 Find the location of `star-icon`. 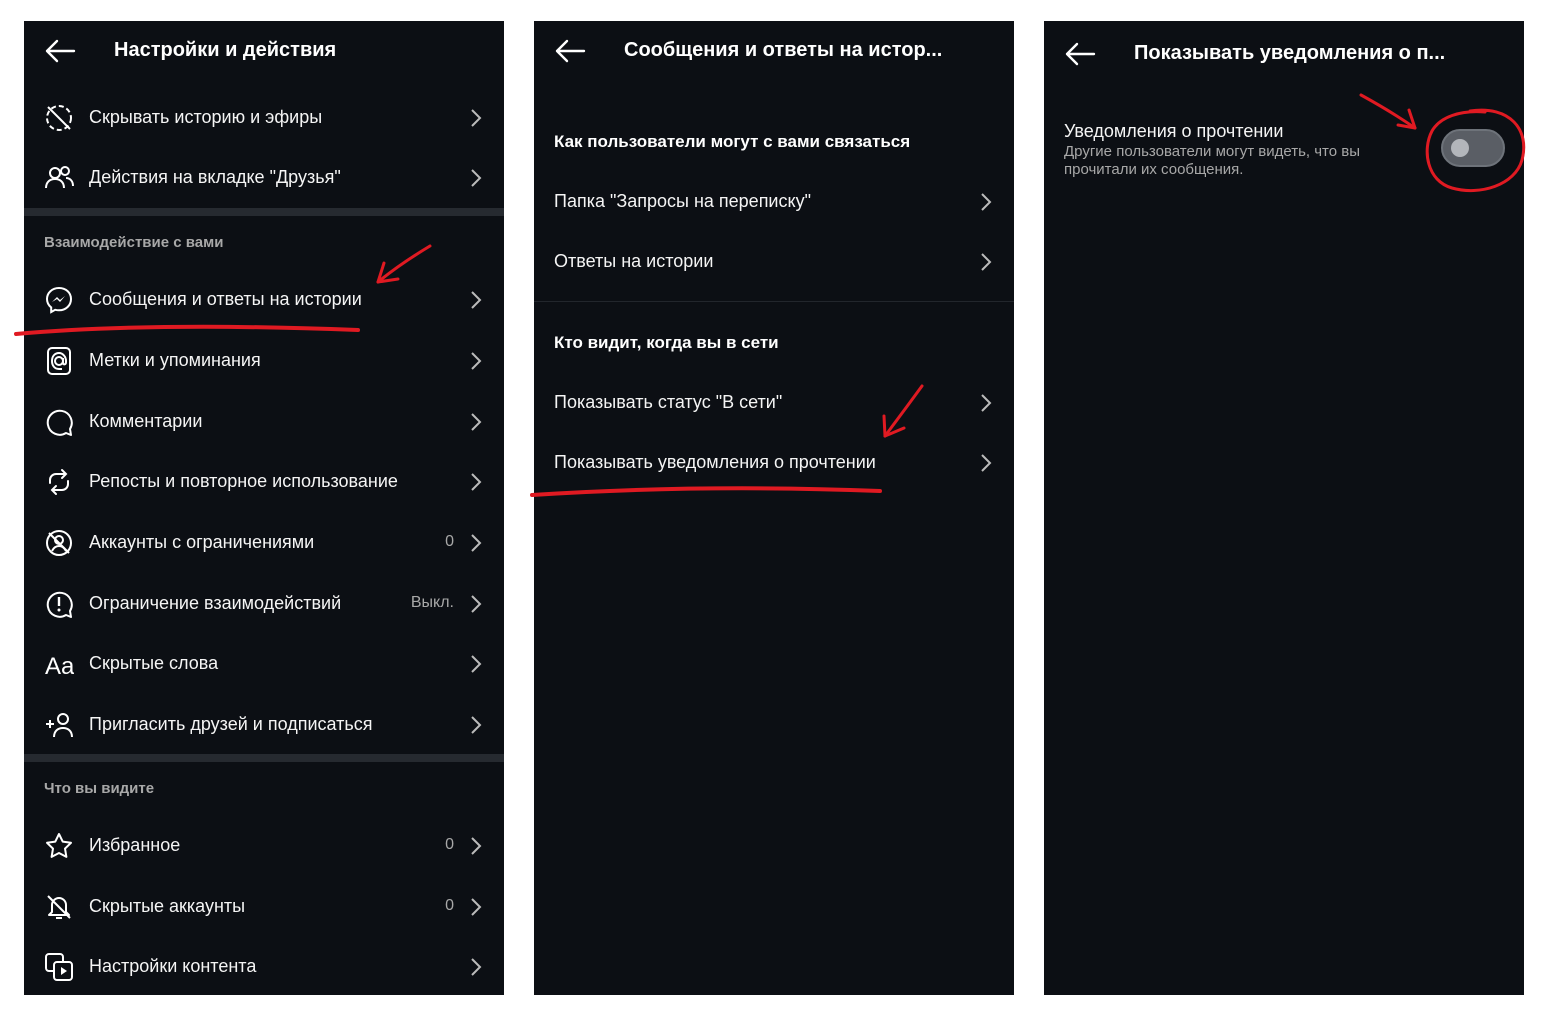

star-icon is located at coordinates (59, 845).